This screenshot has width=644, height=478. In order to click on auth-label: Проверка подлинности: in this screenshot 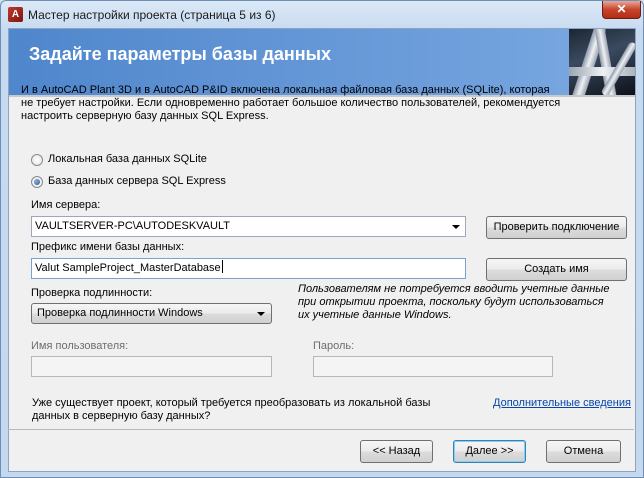, I will do `click(92, 293)`.